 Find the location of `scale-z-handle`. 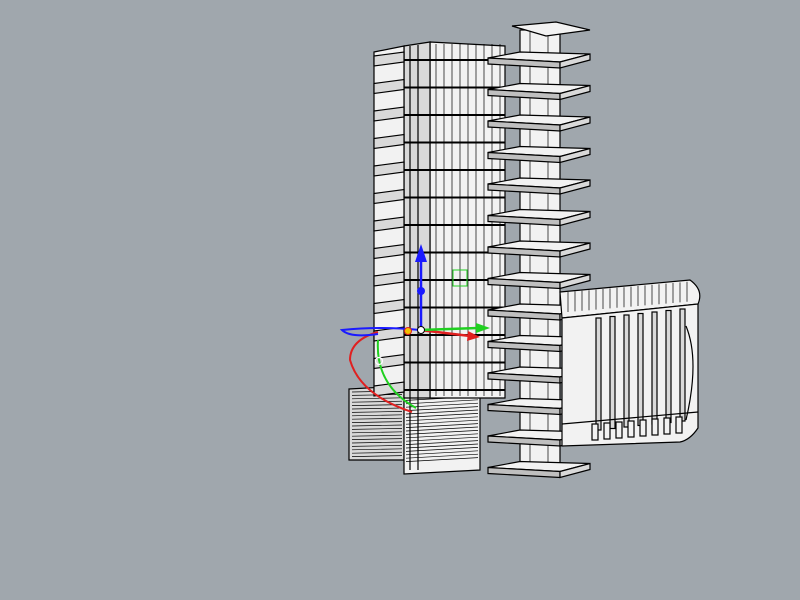

scale-z-handle is located at coordinates (421, 291).